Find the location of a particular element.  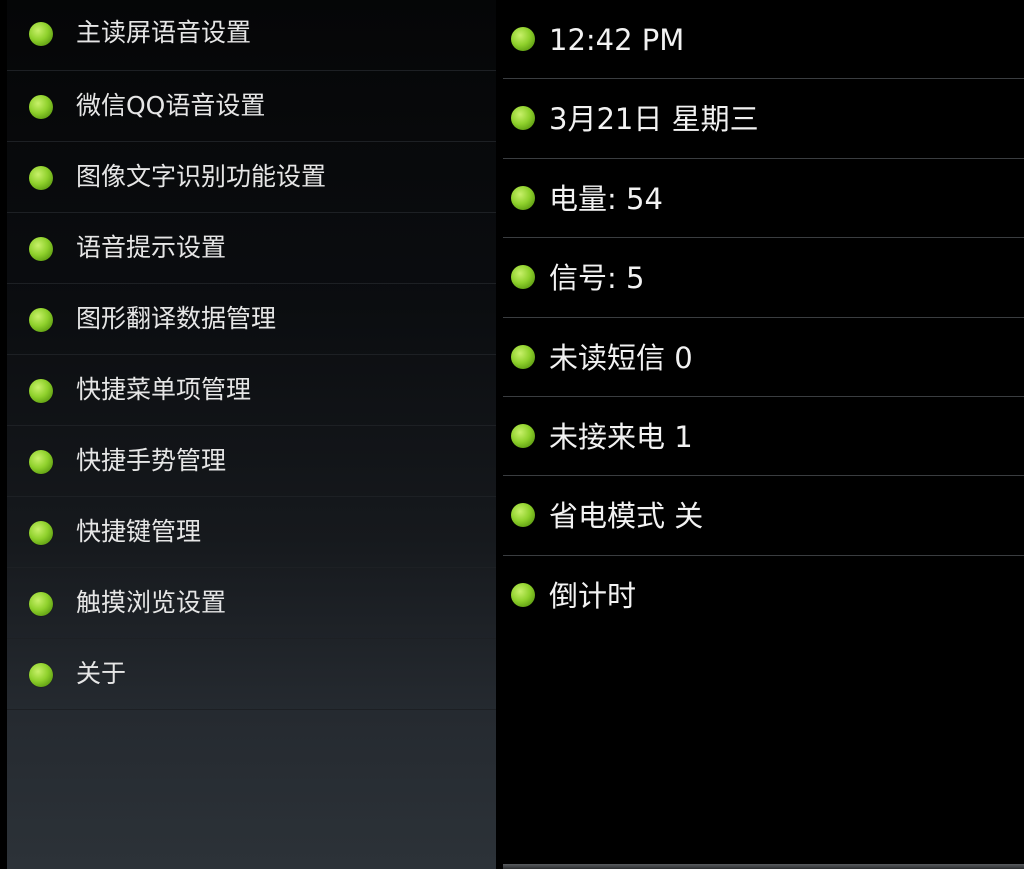

status-item-signal: 信号: 5 is located at coordinates (763, 278).